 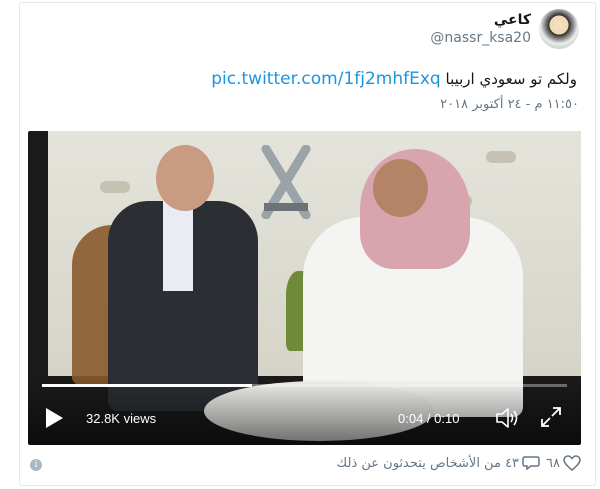 What do you see at coordinates (178, 246) in the screenshot?
I see `person-shirt` at bounding box center [178, 246].